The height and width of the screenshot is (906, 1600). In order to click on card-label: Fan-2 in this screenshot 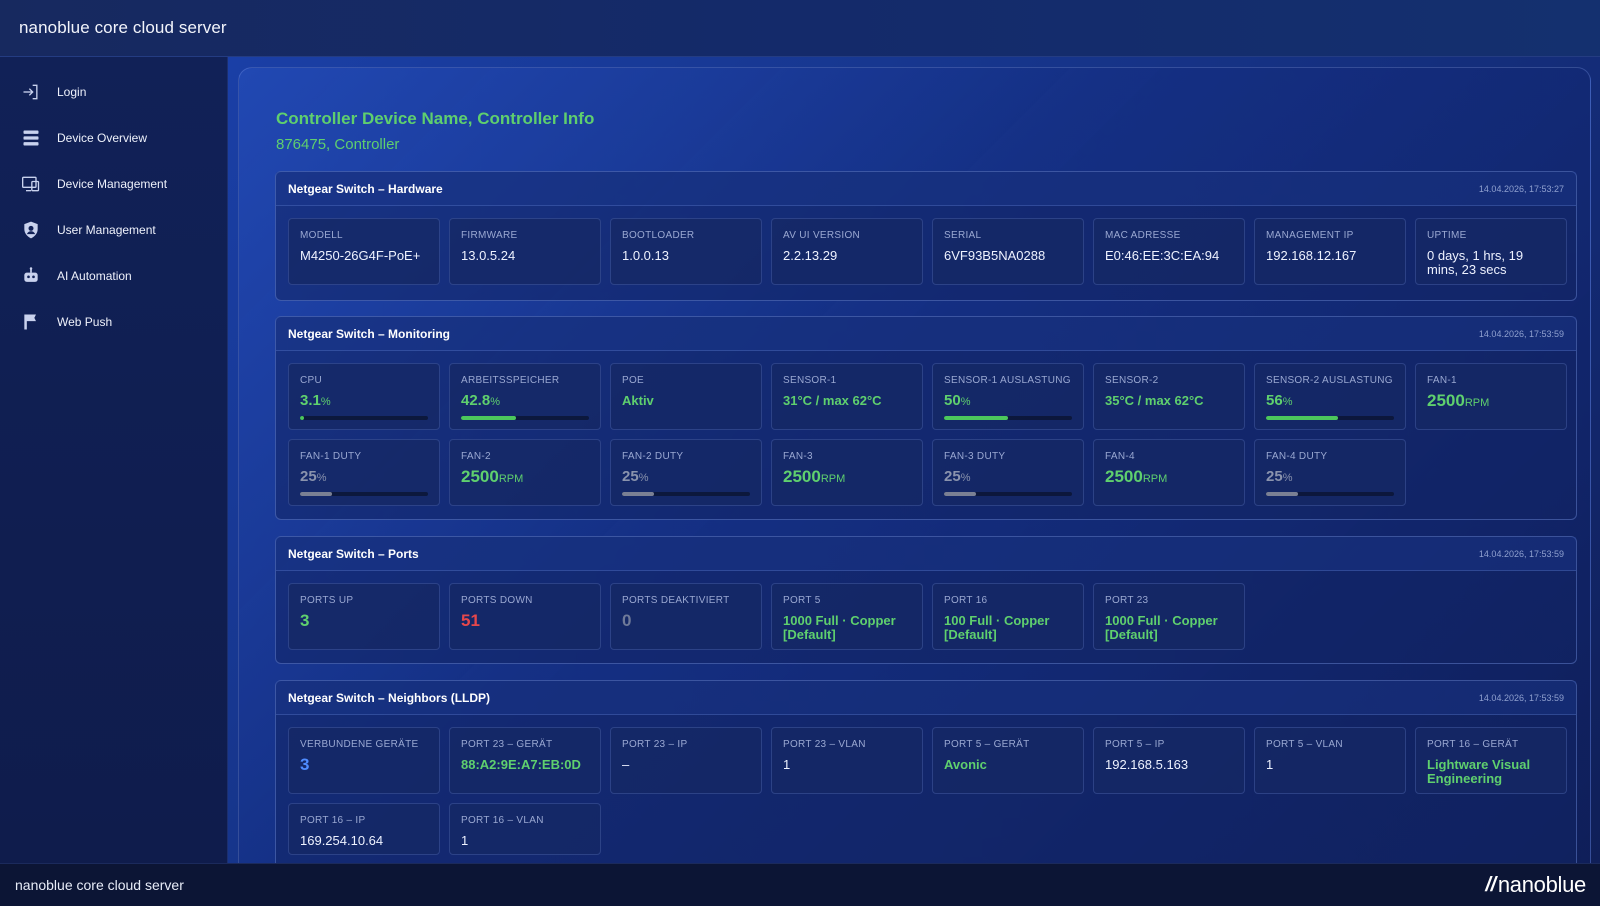, I will do `click(476, 456)`.